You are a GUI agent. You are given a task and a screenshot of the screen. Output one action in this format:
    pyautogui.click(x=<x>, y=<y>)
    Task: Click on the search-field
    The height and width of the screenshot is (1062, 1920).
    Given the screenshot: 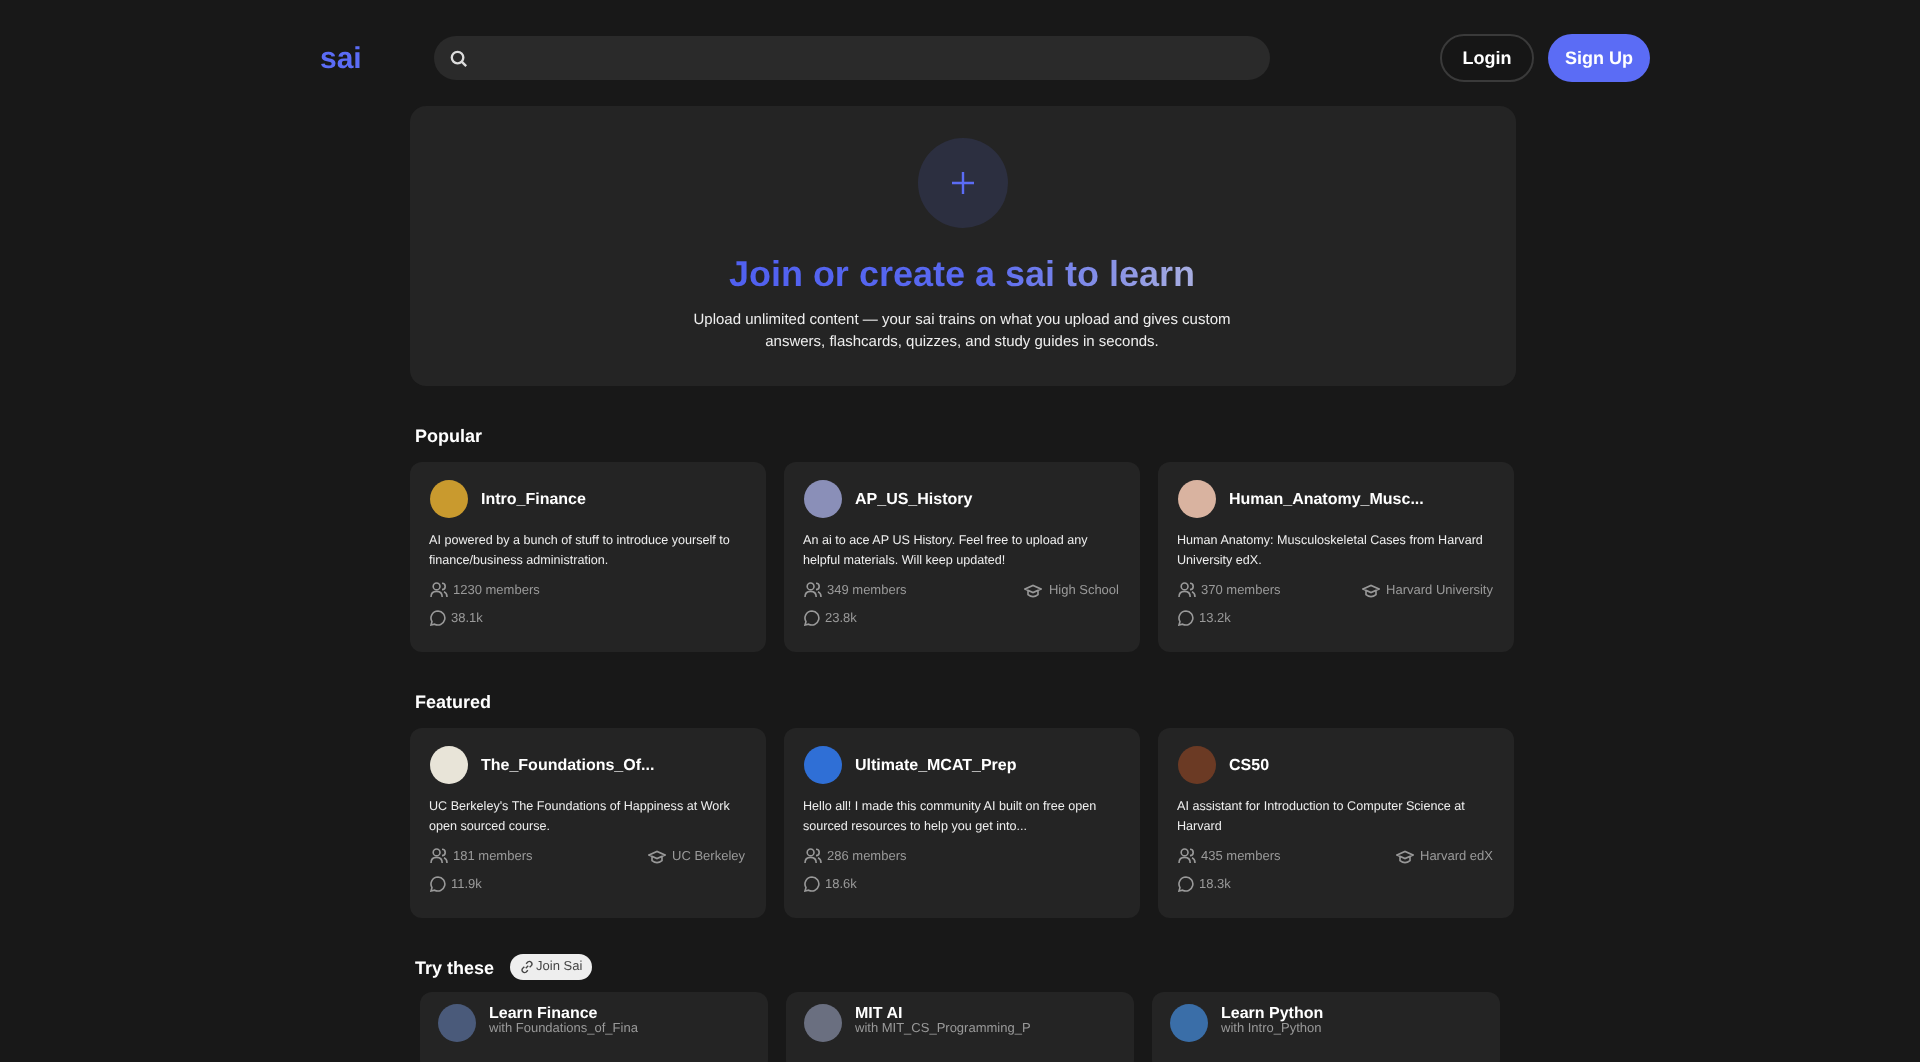 What is the action you would take?
    pyautogui.click(x=852, y=58)
    